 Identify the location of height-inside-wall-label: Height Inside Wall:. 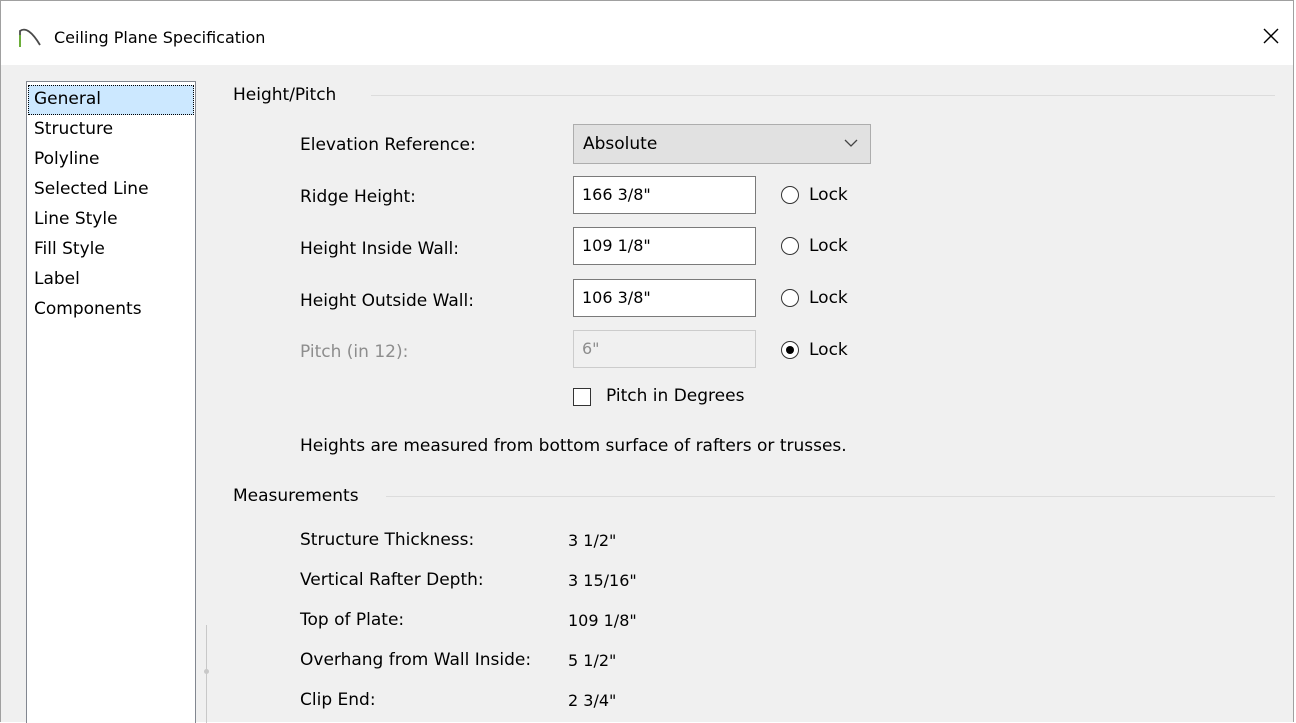
(379, 249).